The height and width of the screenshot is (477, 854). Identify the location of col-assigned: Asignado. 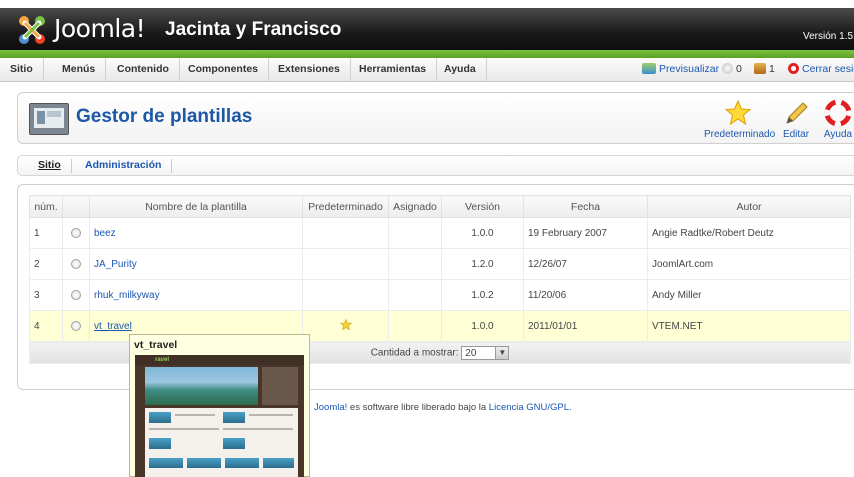
(415, 206).